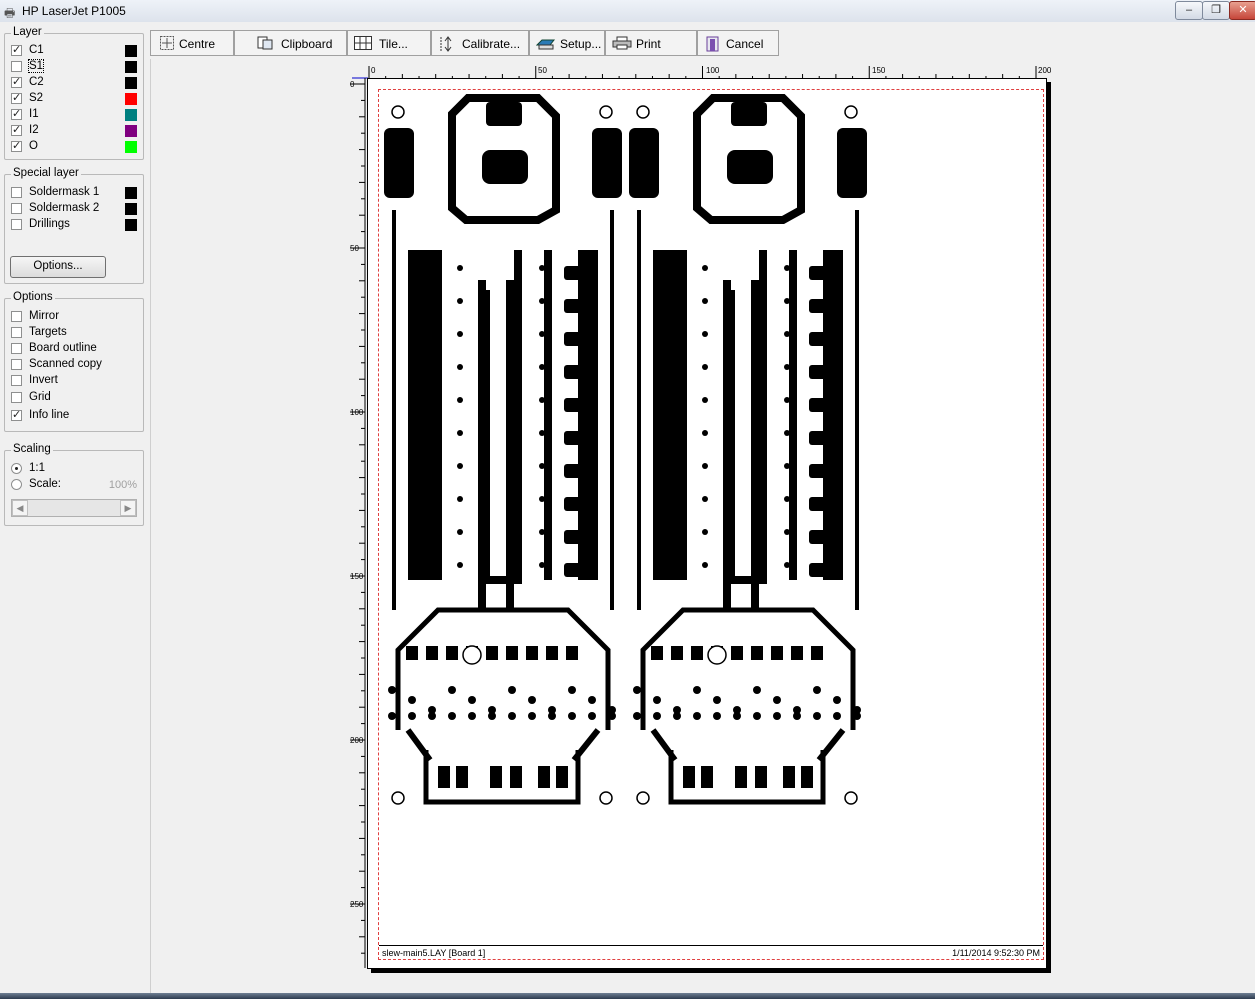  I want to click on layer-o: O, so click(74, 147).